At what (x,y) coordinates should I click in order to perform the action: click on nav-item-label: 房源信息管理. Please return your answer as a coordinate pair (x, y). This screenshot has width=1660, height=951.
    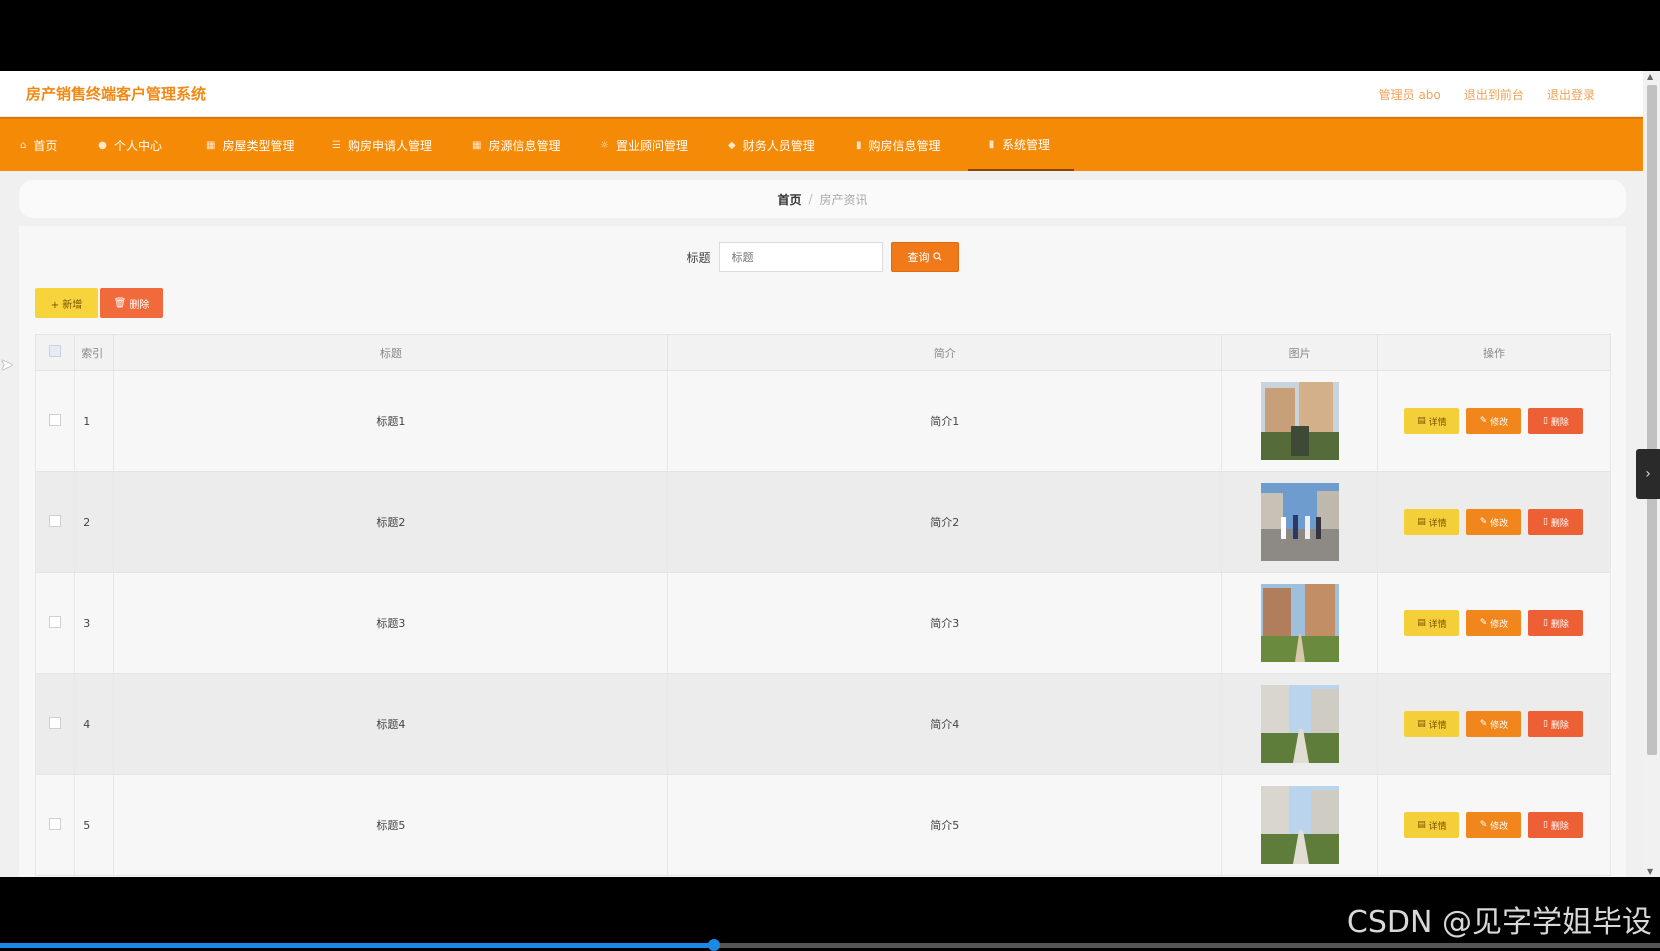
    Looking at the image, I should click on (524, 145).